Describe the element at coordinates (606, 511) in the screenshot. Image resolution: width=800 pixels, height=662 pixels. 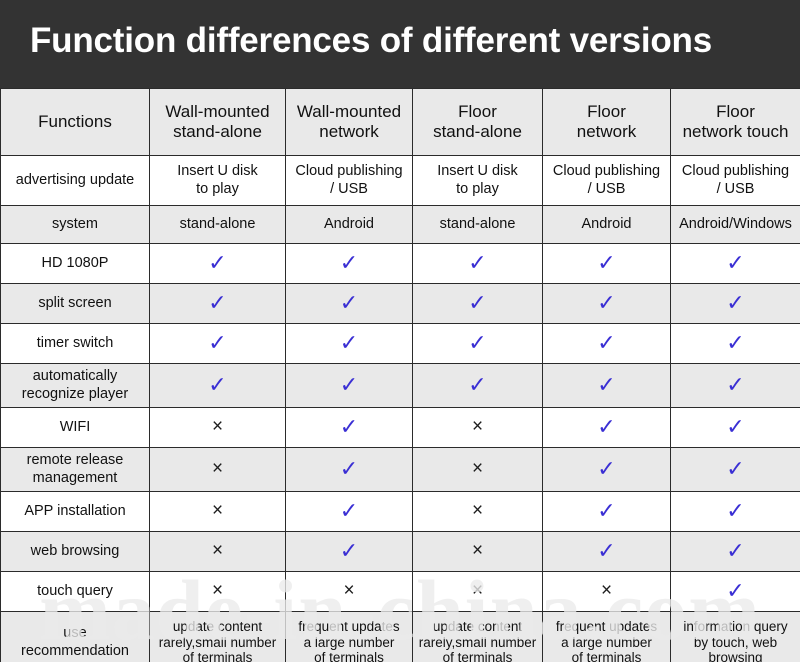
I see `cell-app-installation-floor-network: ✓` at that location.